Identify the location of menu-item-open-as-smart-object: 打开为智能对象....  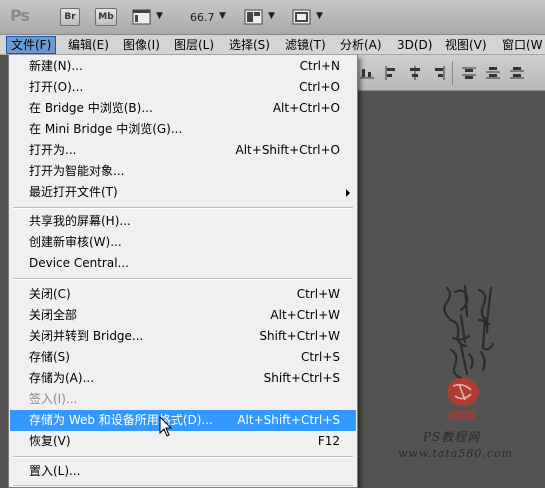
(183, 171).